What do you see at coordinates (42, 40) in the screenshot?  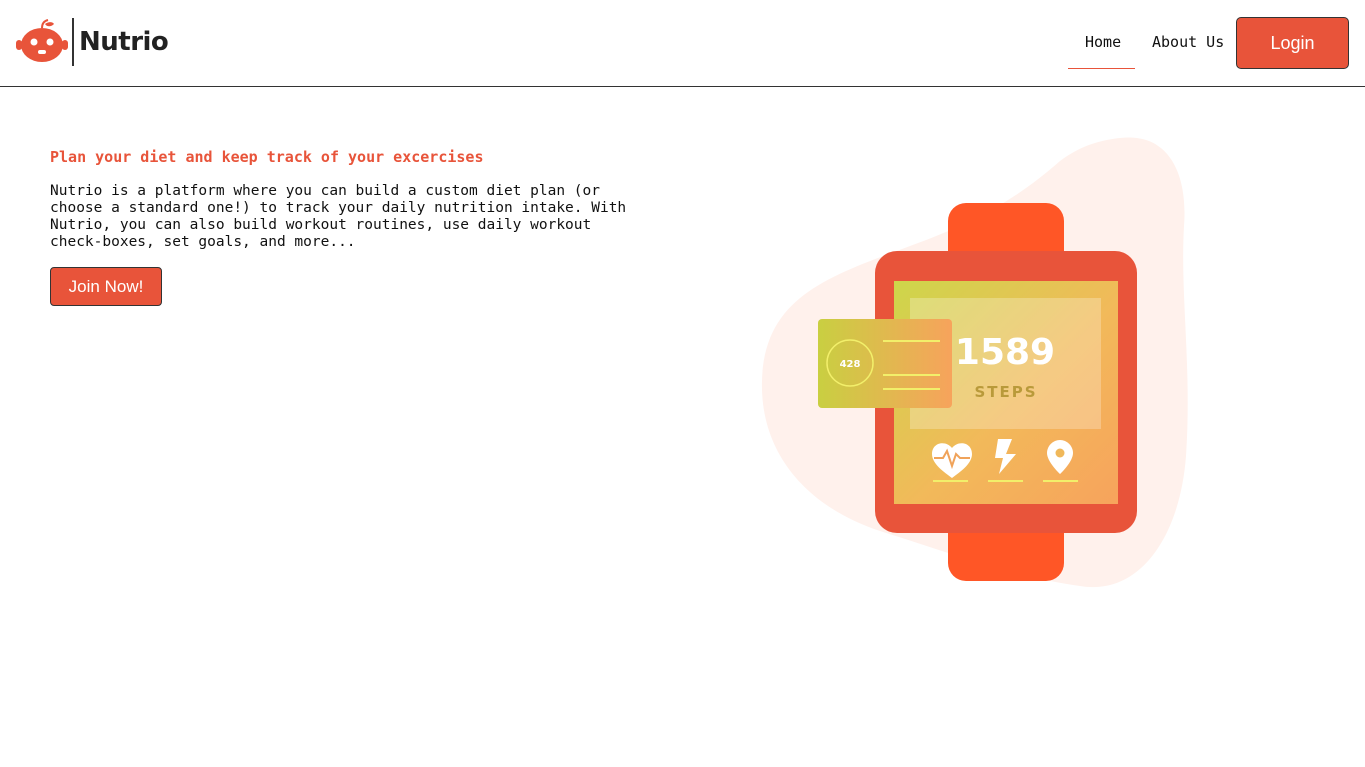 I see `apple-robot-icon` at bounding box center [42, 40].